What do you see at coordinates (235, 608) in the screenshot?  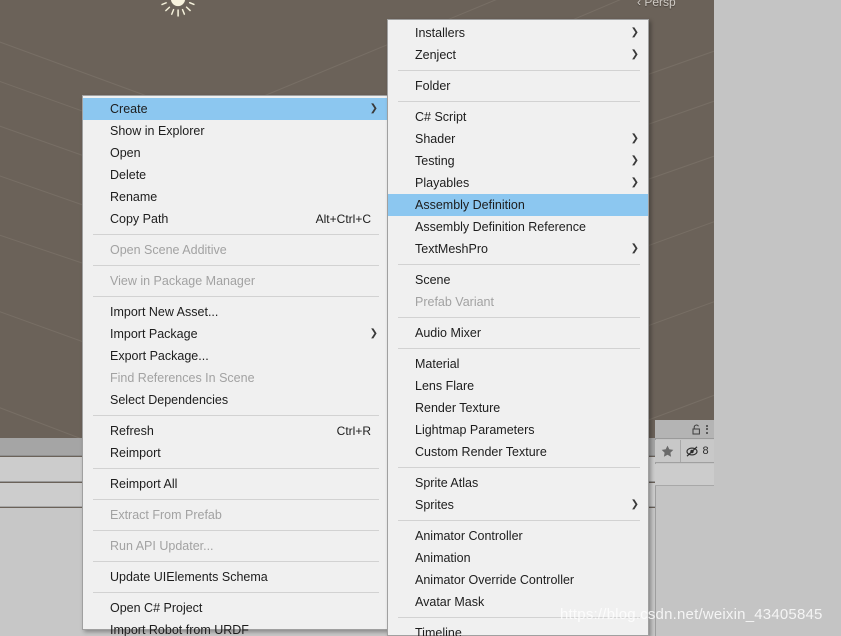 I see `menu-item: Open C# Project` at bounding box center [235, 608].